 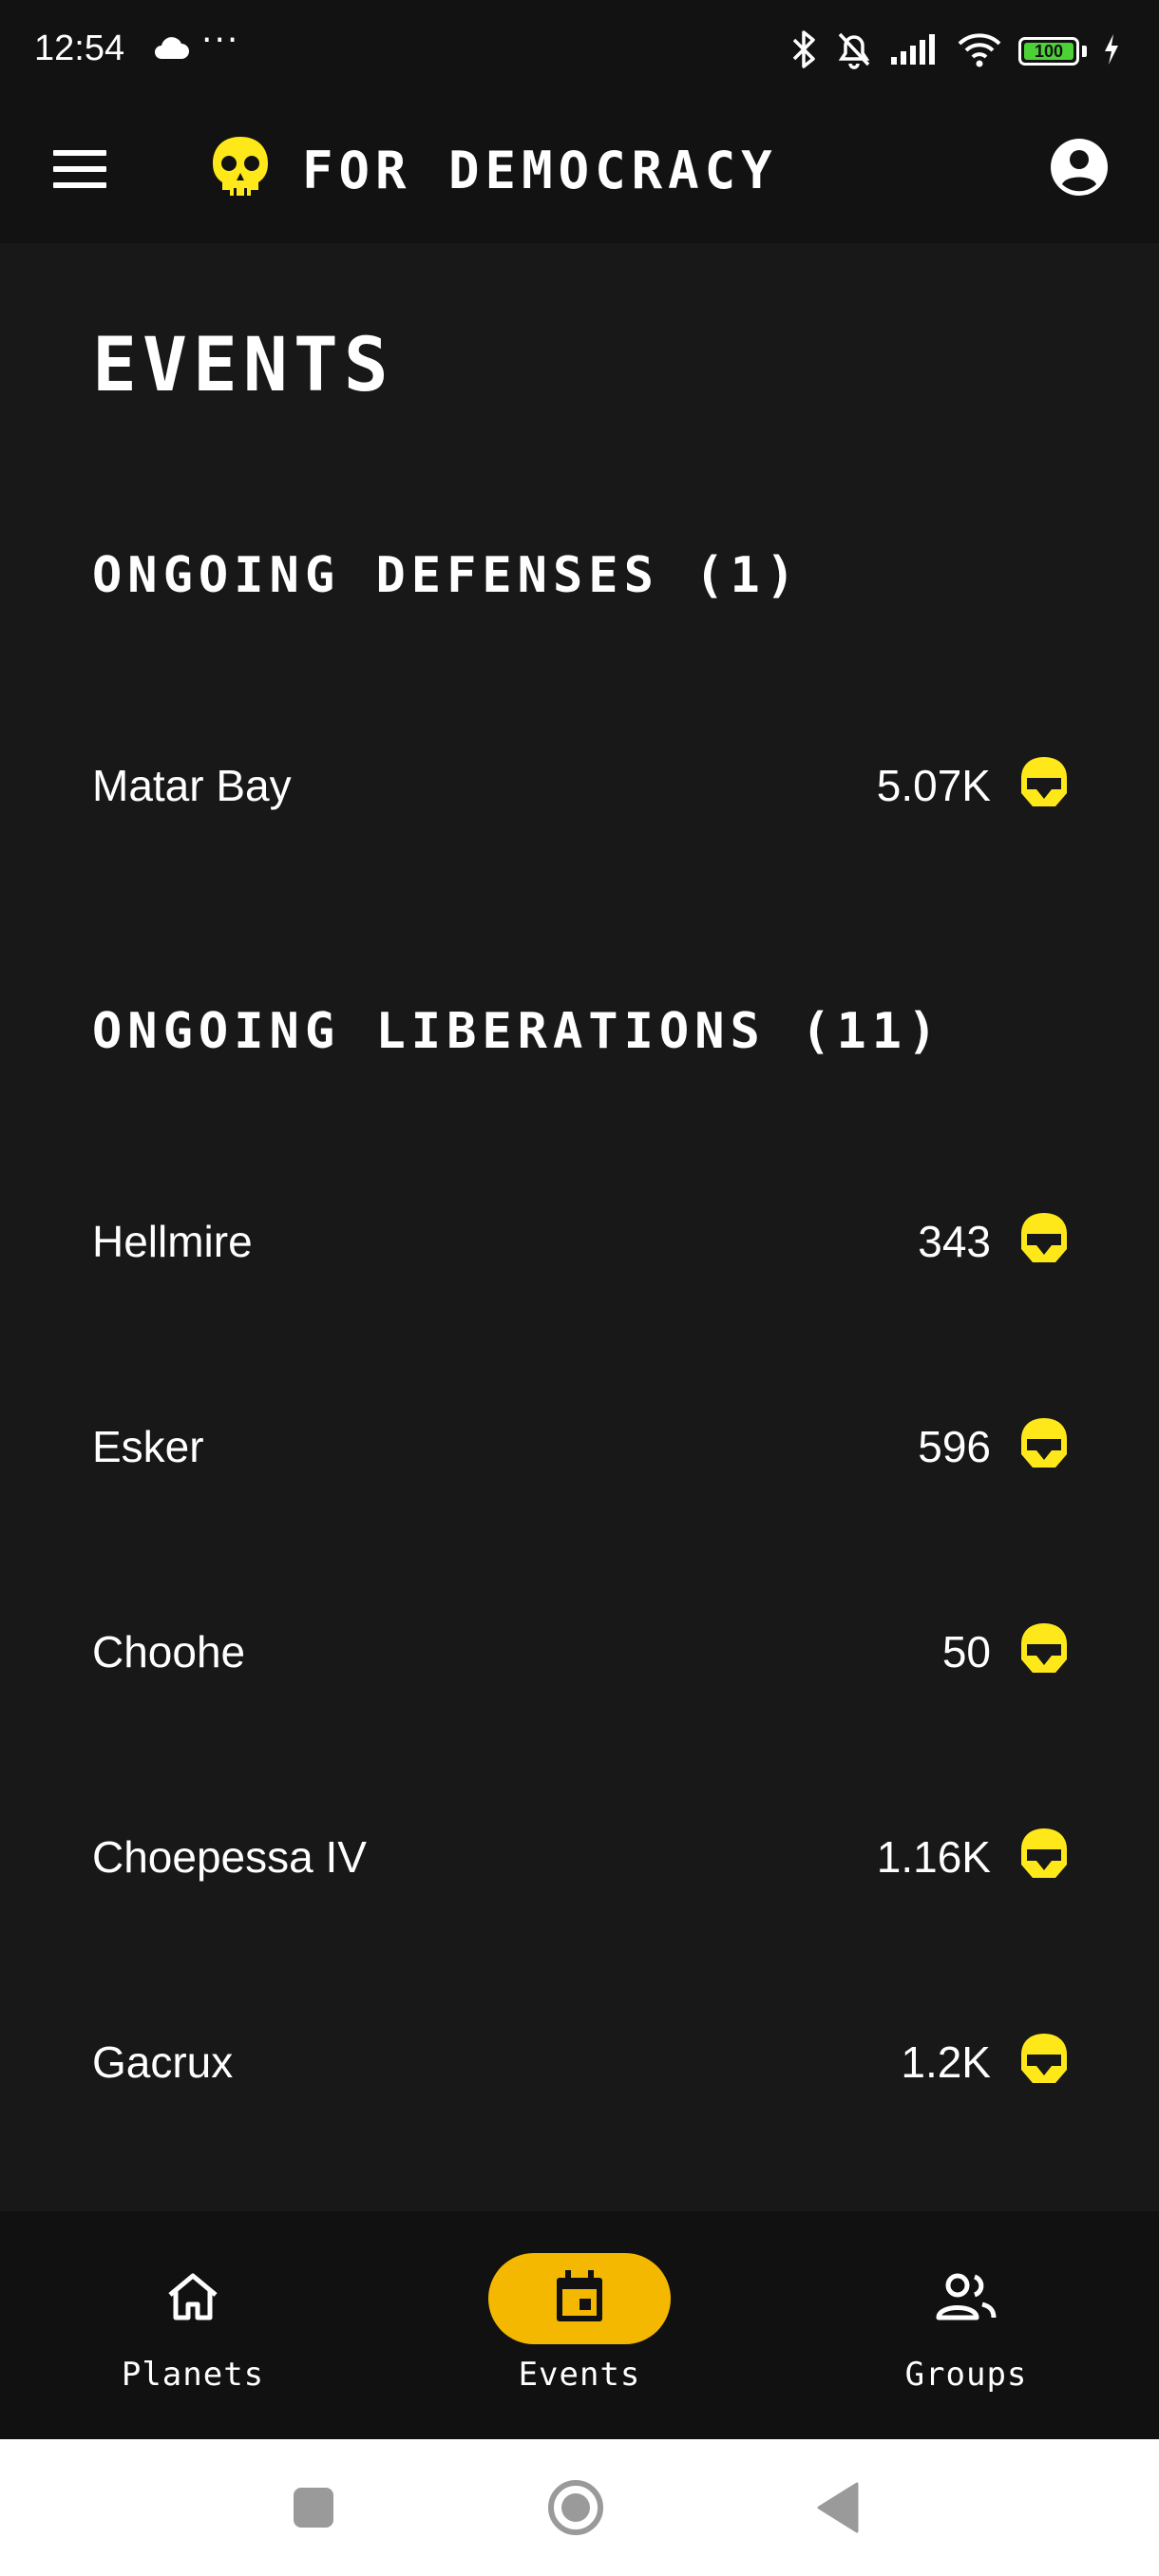 I want to click on calendar-icon, so click(x=579, y=2298).